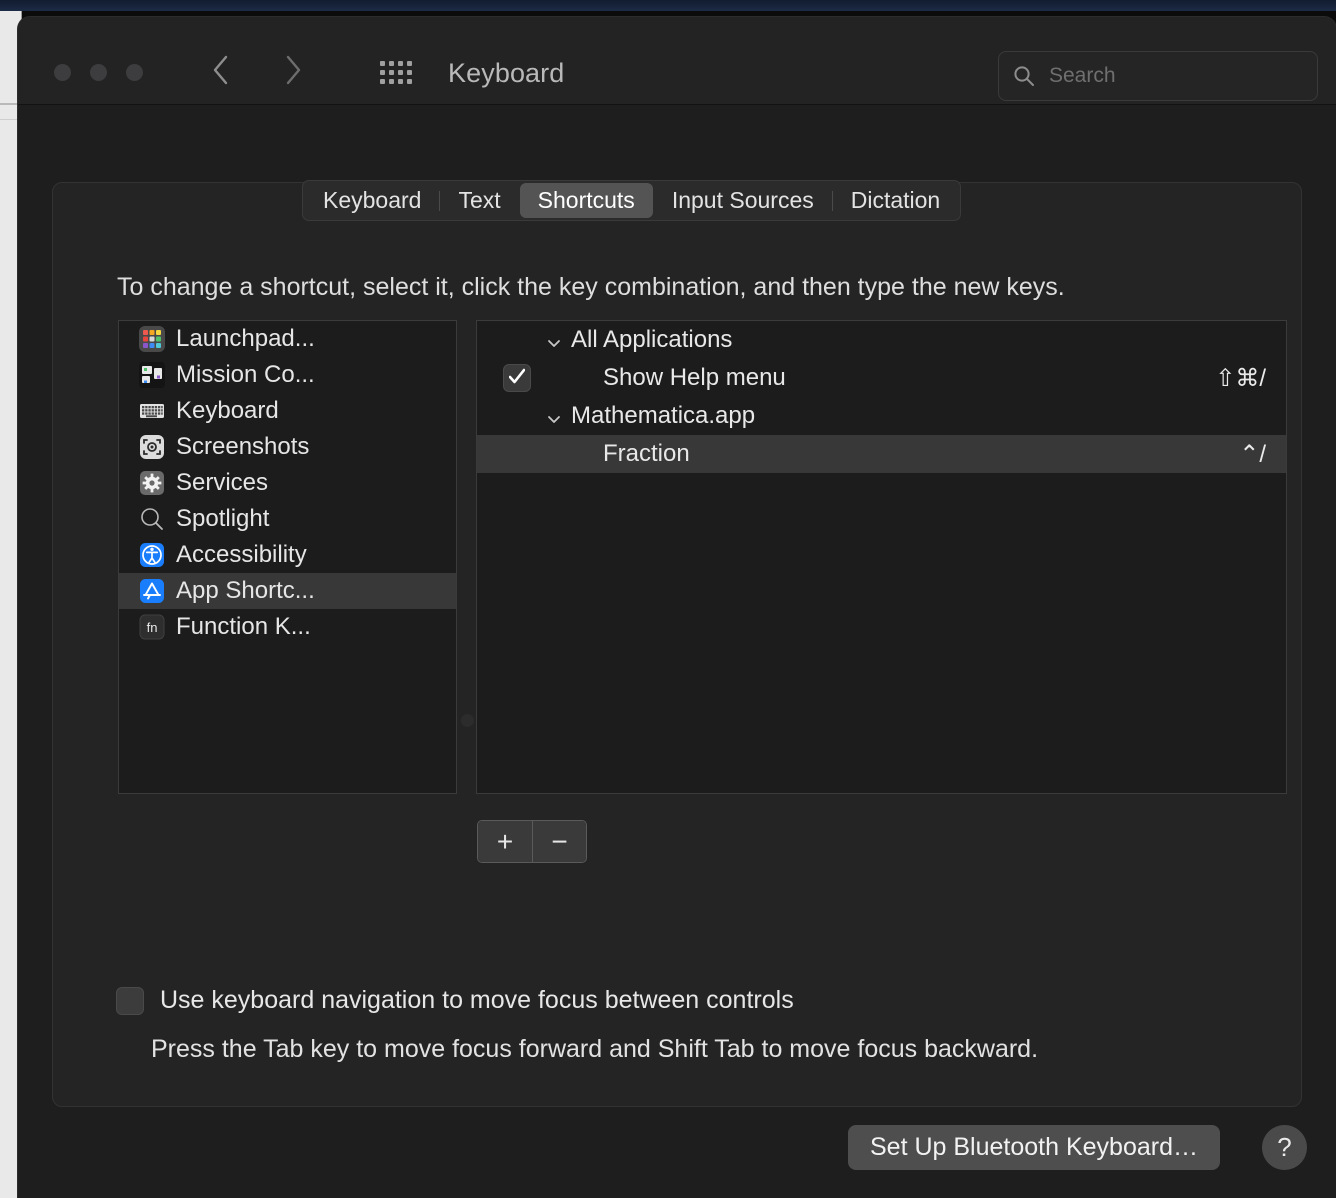  Describe the element at coordinates (287, 411) in the screenshot. I see `category-row-keyboard: Keyboard` at that location.